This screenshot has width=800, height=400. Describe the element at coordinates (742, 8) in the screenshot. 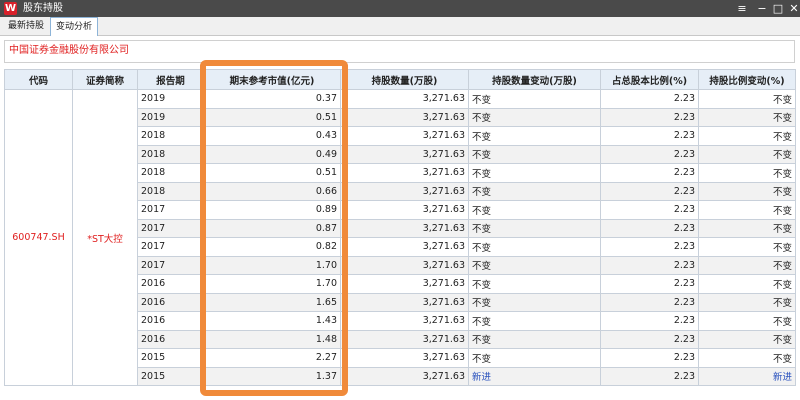

I see `menu-icon: ≡` at that location.